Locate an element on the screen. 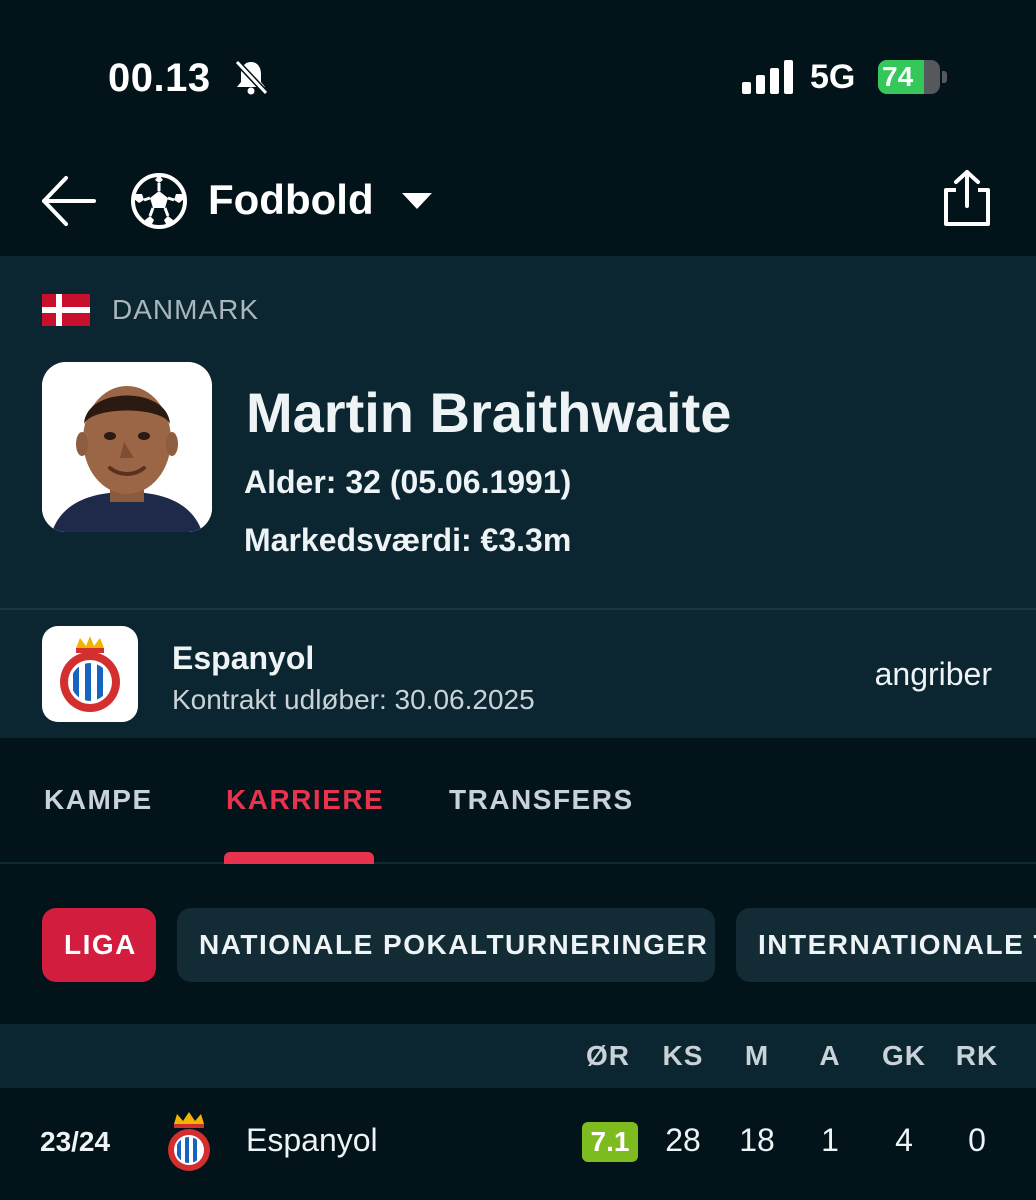 This screenshot has width=1036, height=1200. player-avatar is located at coordinates (127, 447).